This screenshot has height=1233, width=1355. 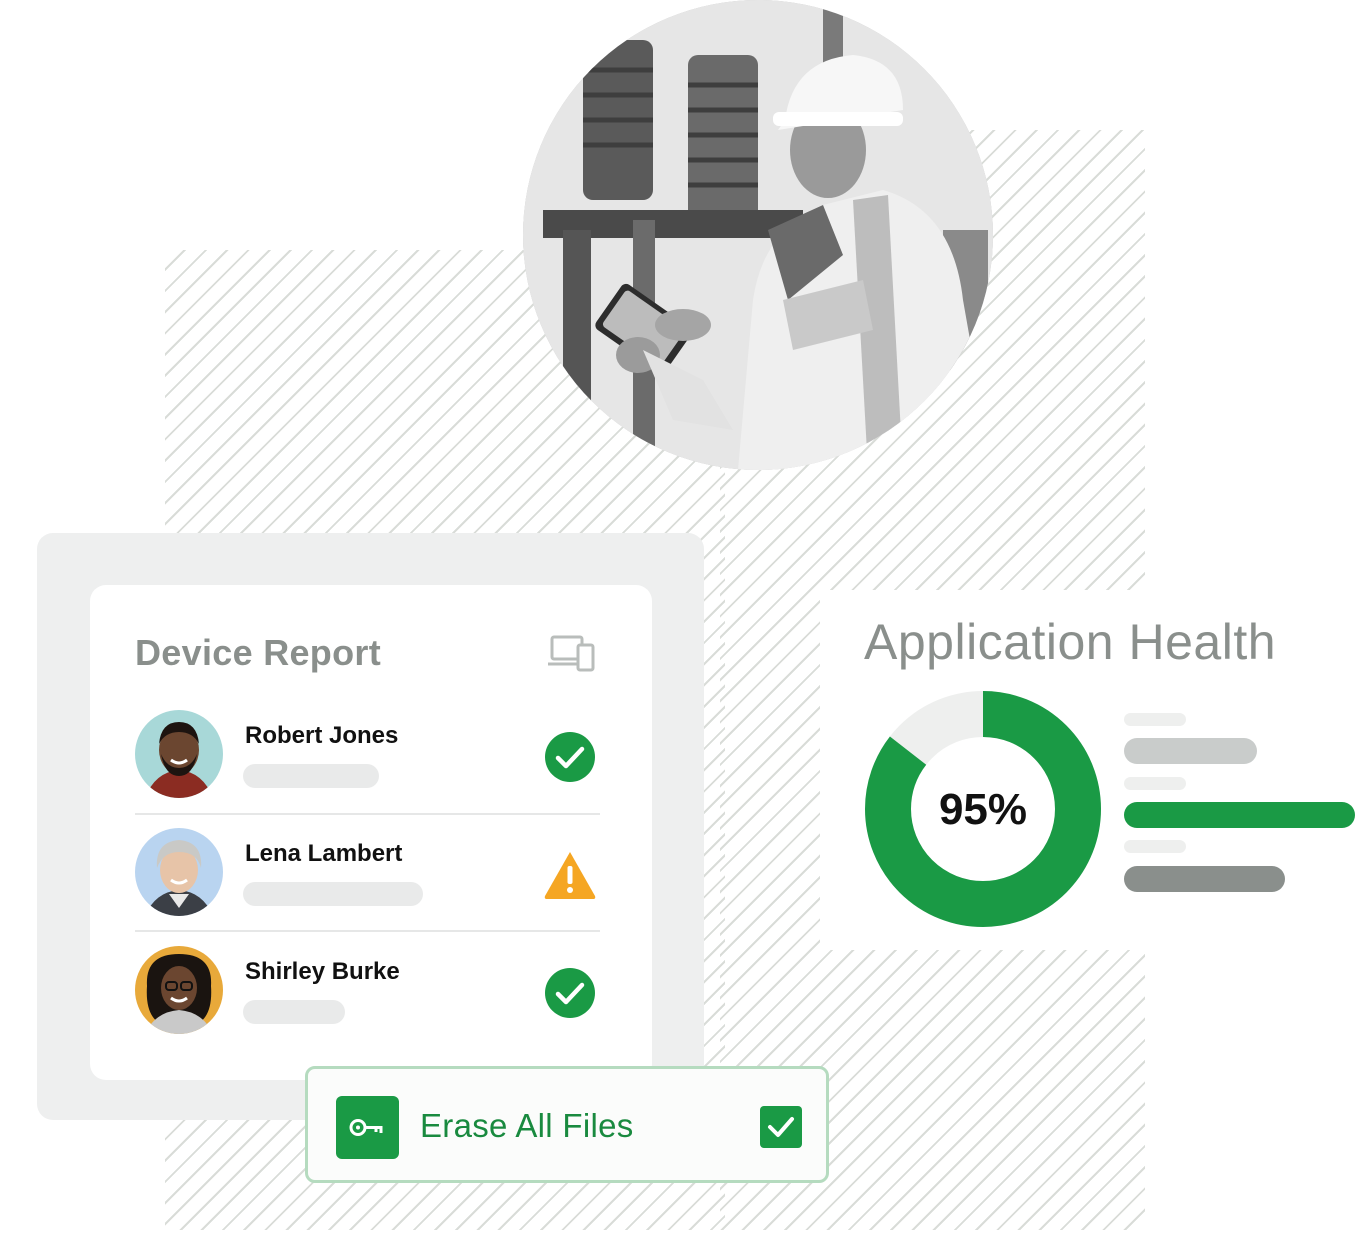 What do you see at coordinates (258, 652) in the screenshot?
I see `device-report-title: Device Report` at bounding box center [258, 652].